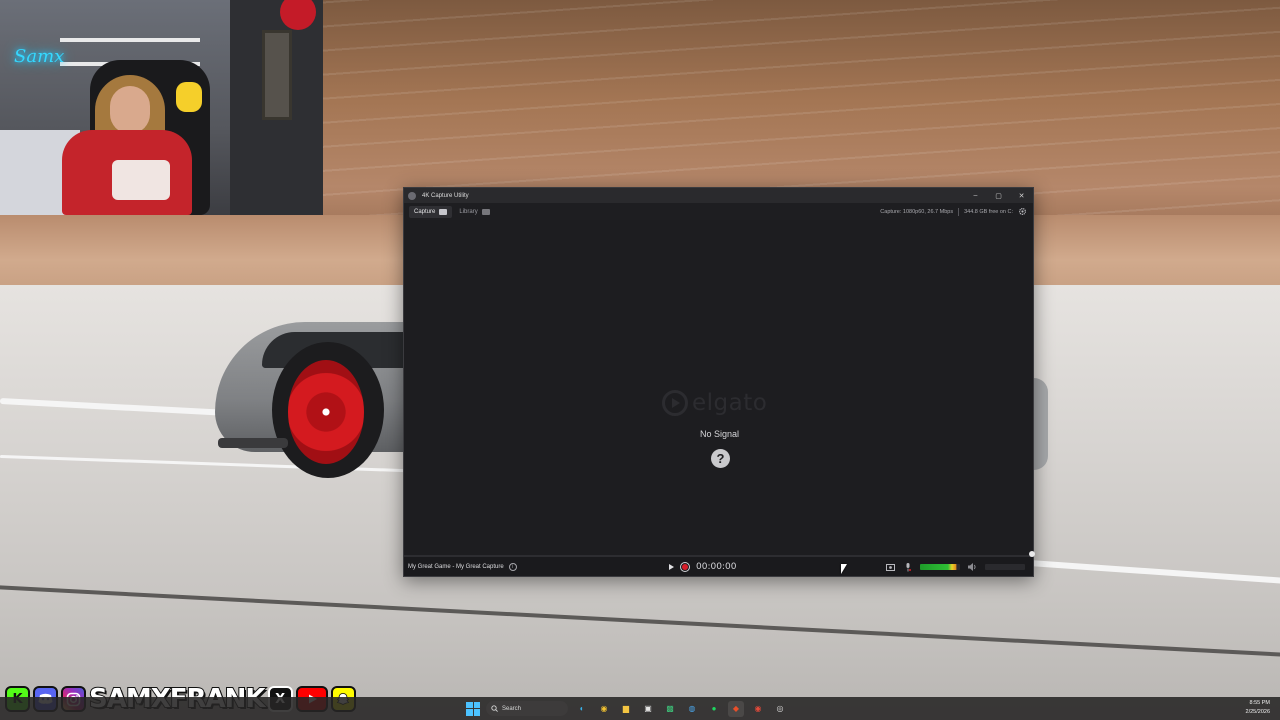 The width and height of the screenshot is (1280, 720). Describe the element at coordinates (780, 709) in the screenshot. I see `capture-utility-taskbar-icon: ◎` at that location.